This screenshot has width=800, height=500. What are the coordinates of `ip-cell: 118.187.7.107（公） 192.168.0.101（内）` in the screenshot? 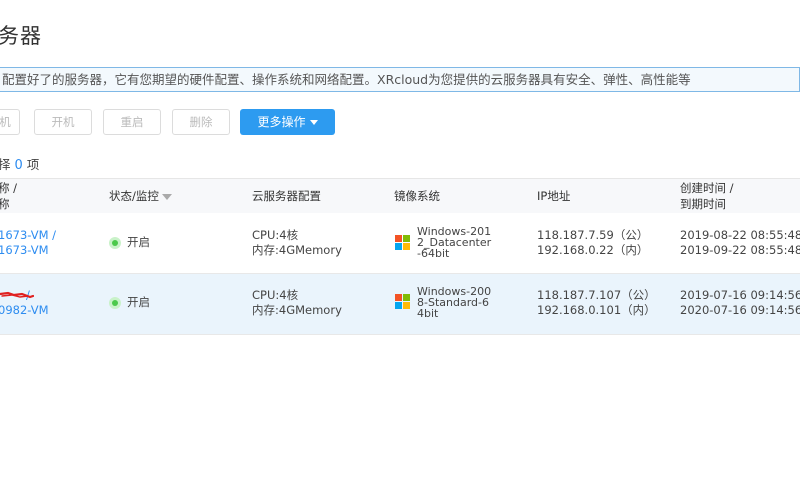 It's located at (596, 303).